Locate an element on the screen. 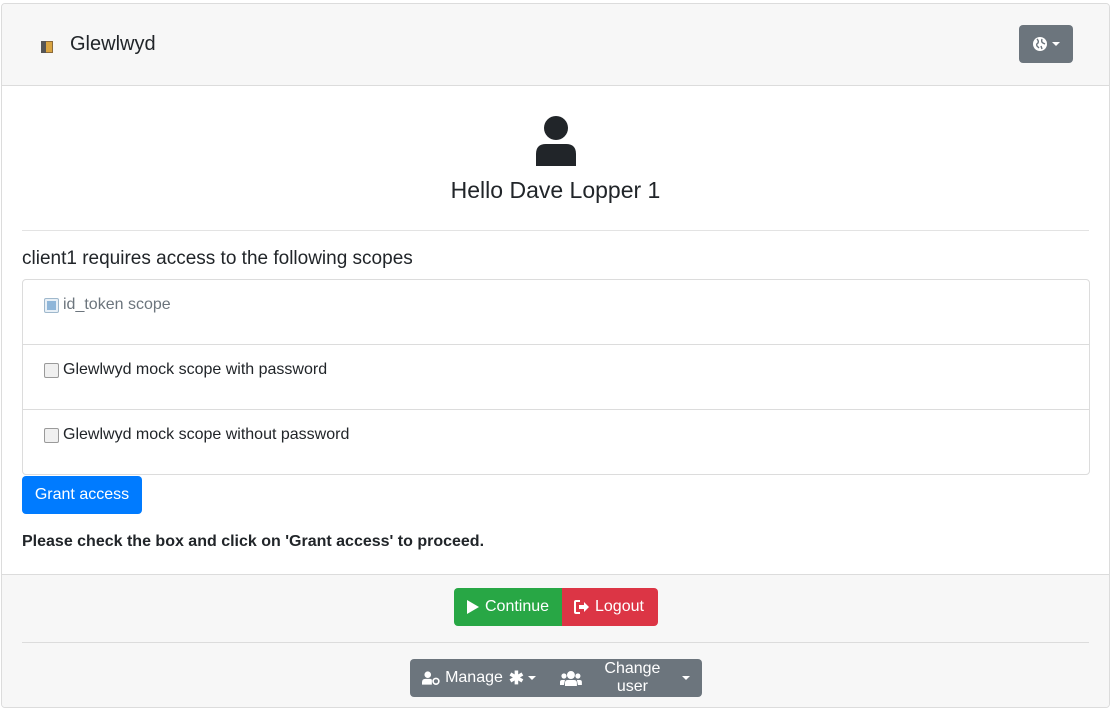 This screenshot has width=1114, height=711. grant-access-button: Grant access is located at coordinates (82, 495).